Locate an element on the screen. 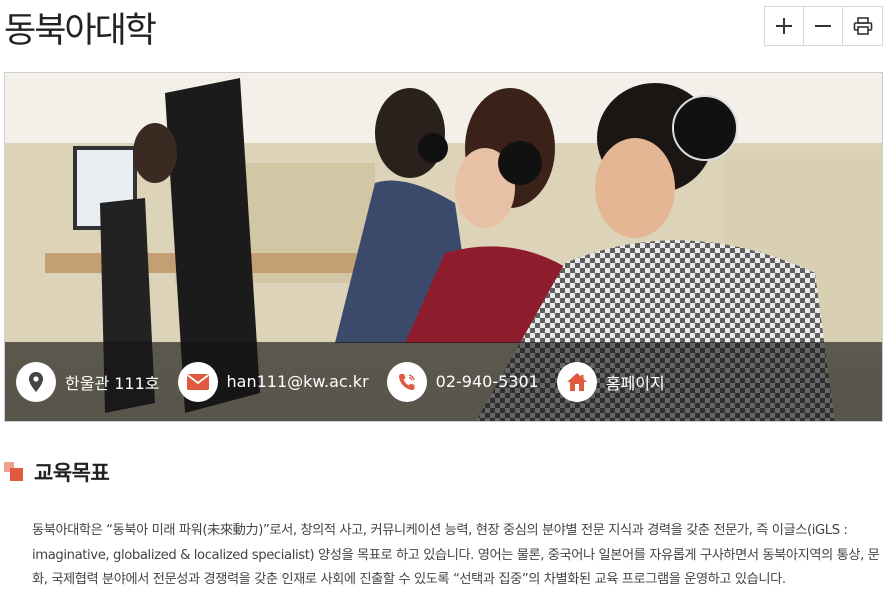 This screenshot has width=894, height=606. home-icon is located at coordinates (576, 381).